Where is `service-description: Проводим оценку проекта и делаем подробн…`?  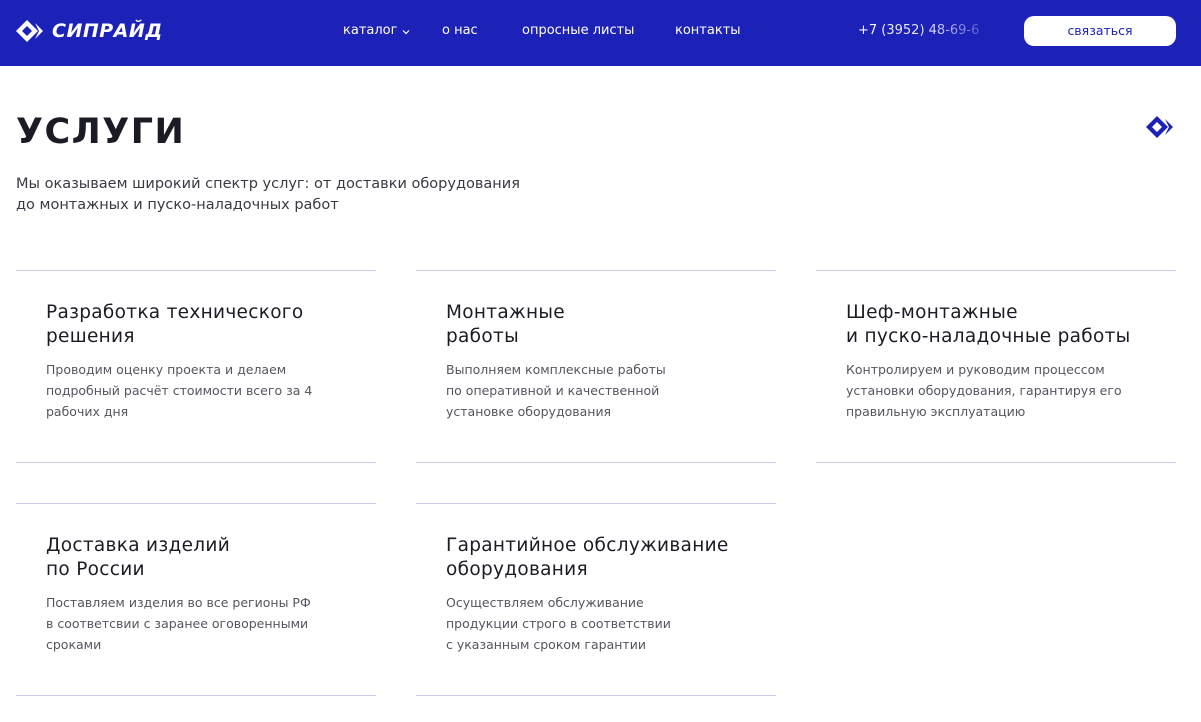
service-description: Проводим оценку проекта и делаем подробн… is located at coordinates (179, 390).